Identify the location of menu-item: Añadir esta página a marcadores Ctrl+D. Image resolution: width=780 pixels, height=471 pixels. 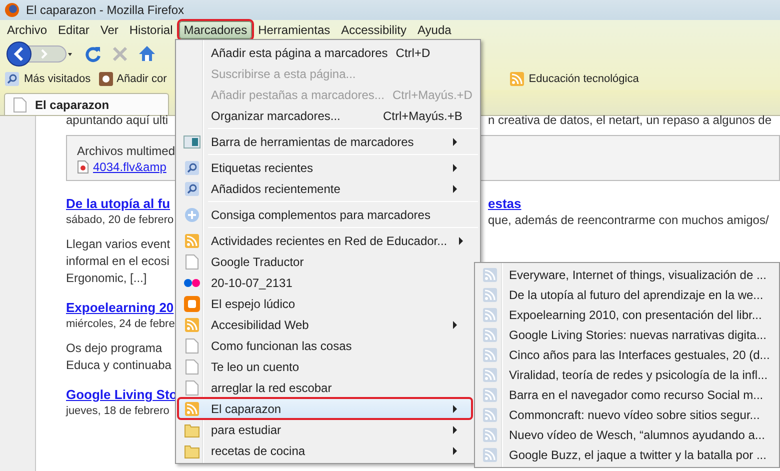
(325, 52).